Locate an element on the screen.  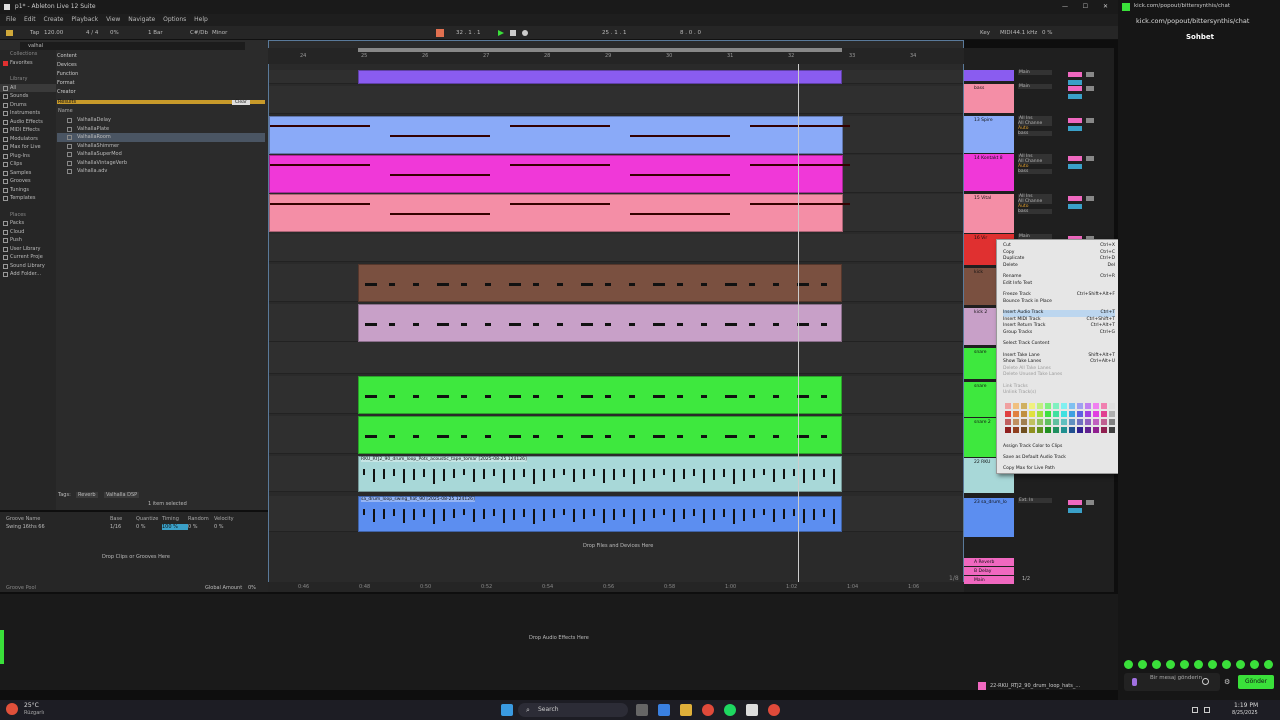
return-track-header: A Reverb is located at coordinates (989, 562).